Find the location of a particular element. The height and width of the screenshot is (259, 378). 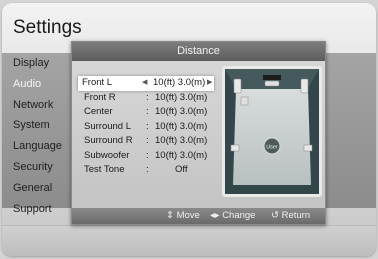

change-hint: ◂▸ Change is located at coordinates (232, 216).